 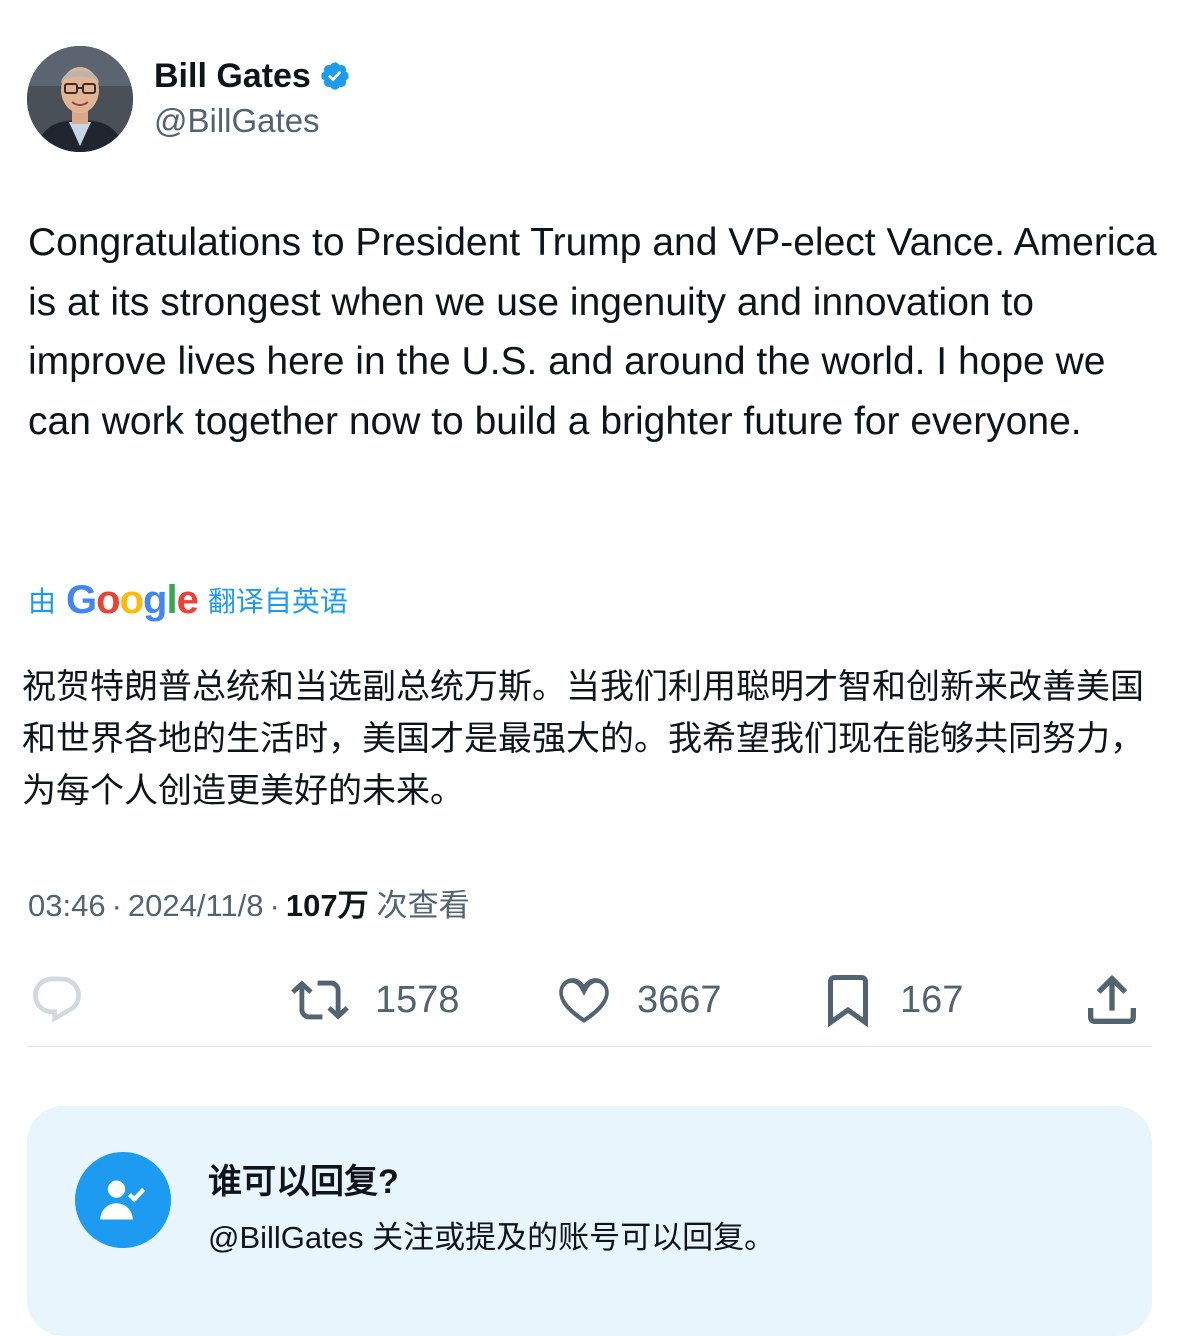 What do you see at coordinates (80, 99) in the screenshot?
I see `avatar` at bounding box center [80, 99].